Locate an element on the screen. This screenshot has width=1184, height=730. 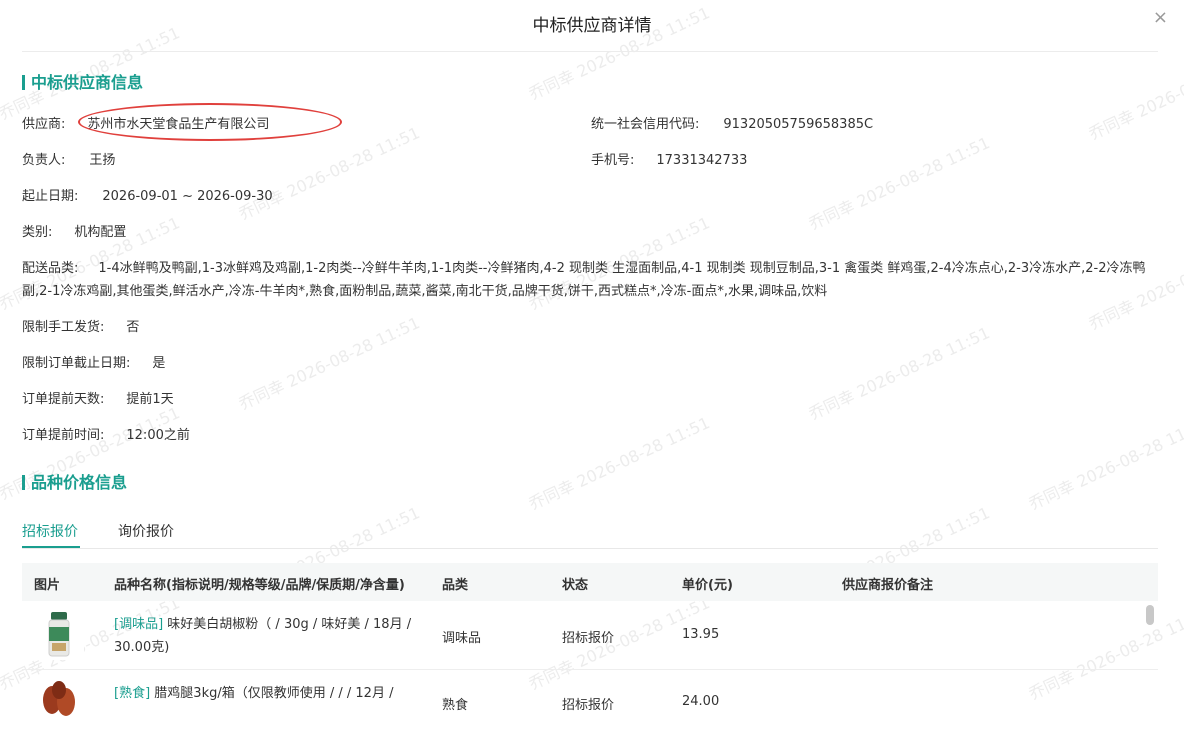
advance-time-row: 订单提前时间: 12:00之前 is located at coordinates (106, 433).